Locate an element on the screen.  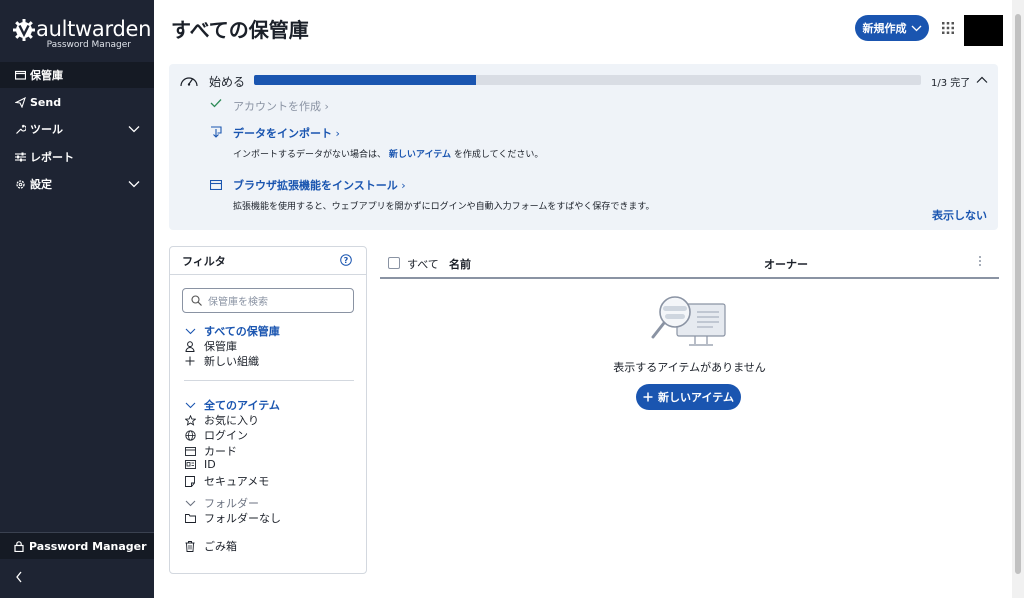
download-icon is located at coordinates (216, 133).